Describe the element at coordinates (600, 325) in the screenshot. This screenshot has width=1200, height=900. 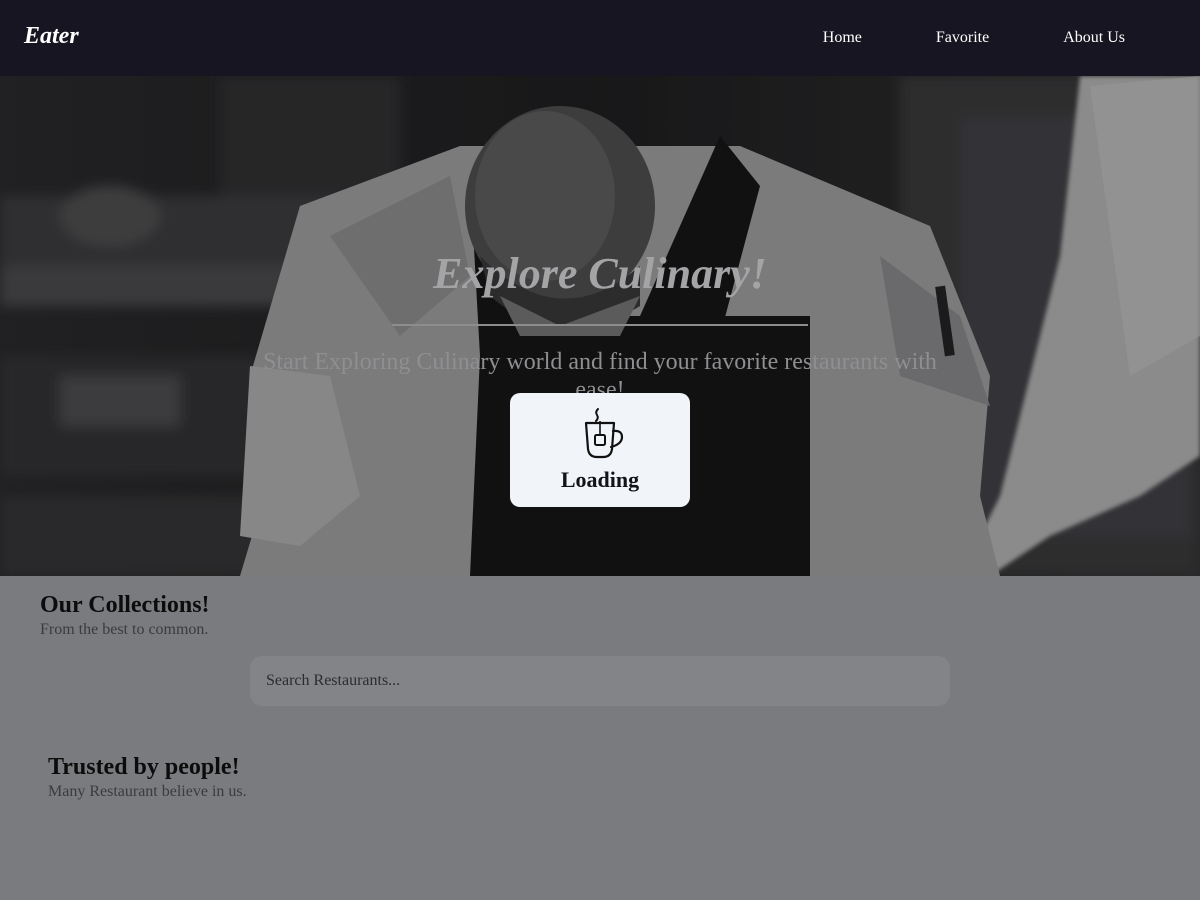
I see `hero-divider` at that location.